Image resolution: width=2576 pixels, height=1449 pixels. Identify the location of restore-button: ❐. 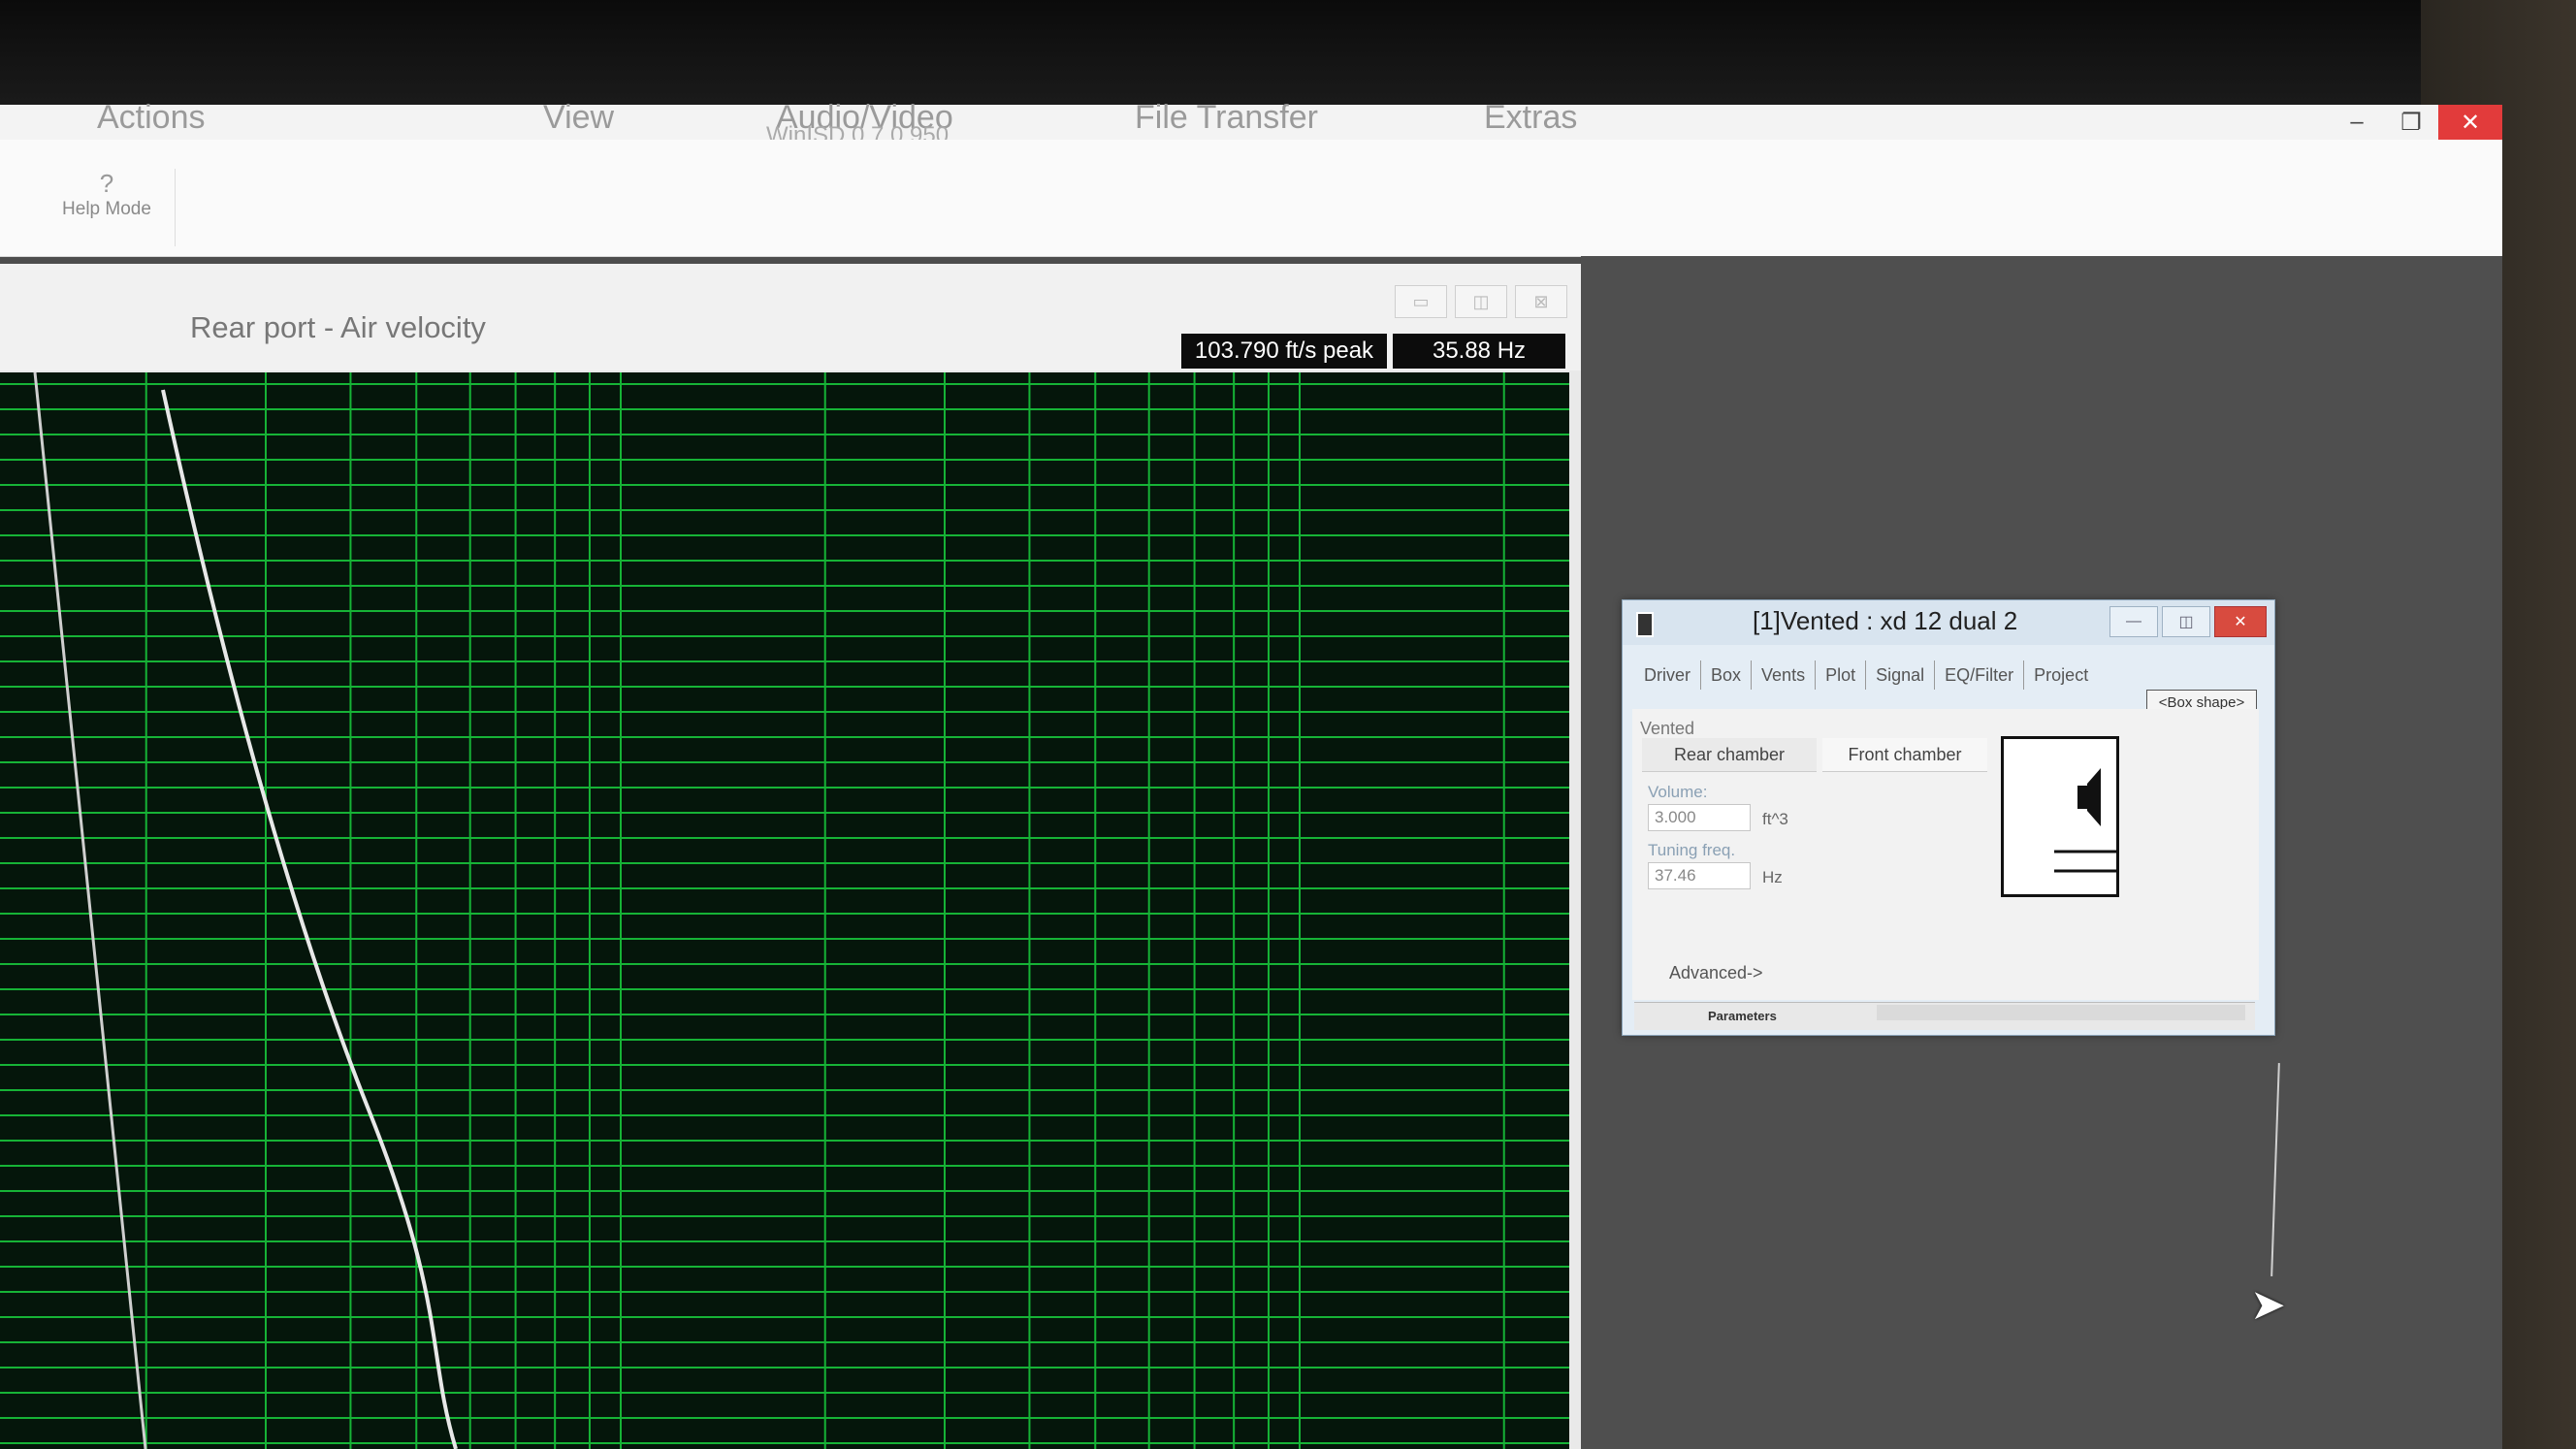
(2411, 122).